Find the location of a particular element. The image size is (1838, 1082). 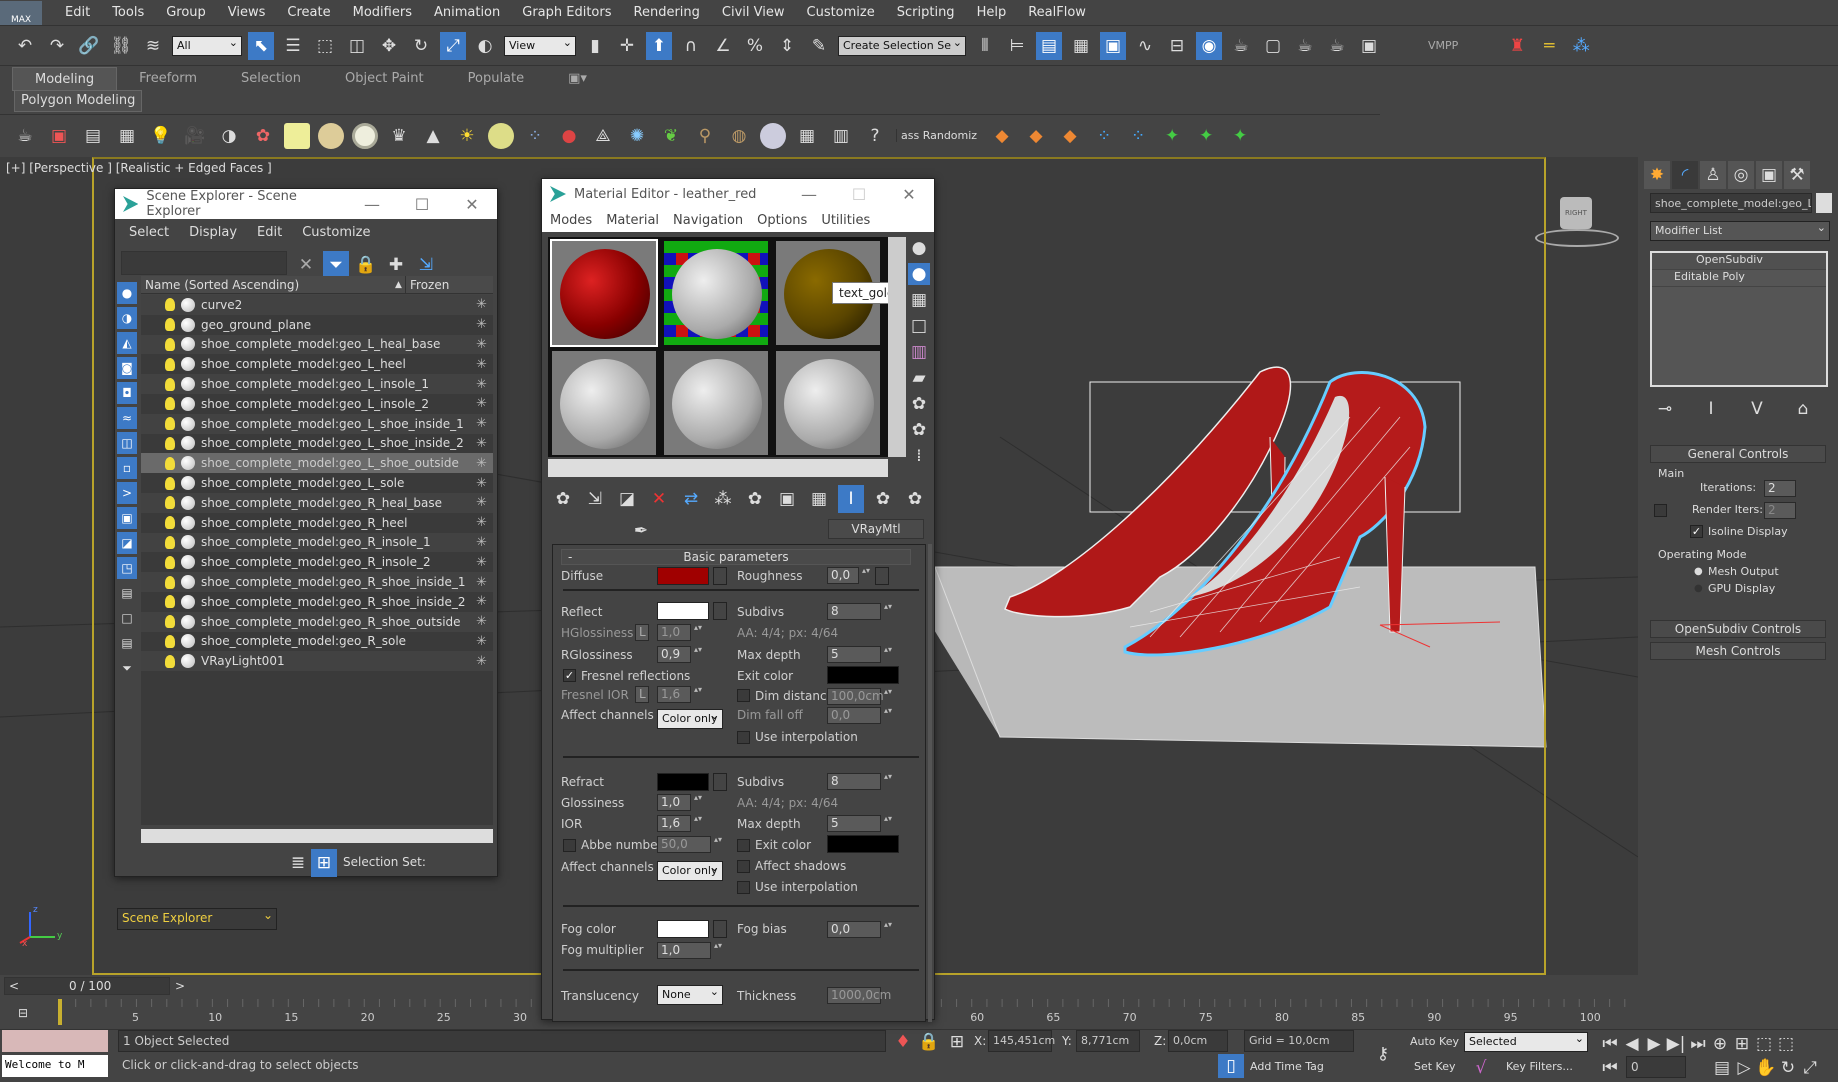

refract-subdivs-spinner: ▴▾ is located at coordinates (888, 781).